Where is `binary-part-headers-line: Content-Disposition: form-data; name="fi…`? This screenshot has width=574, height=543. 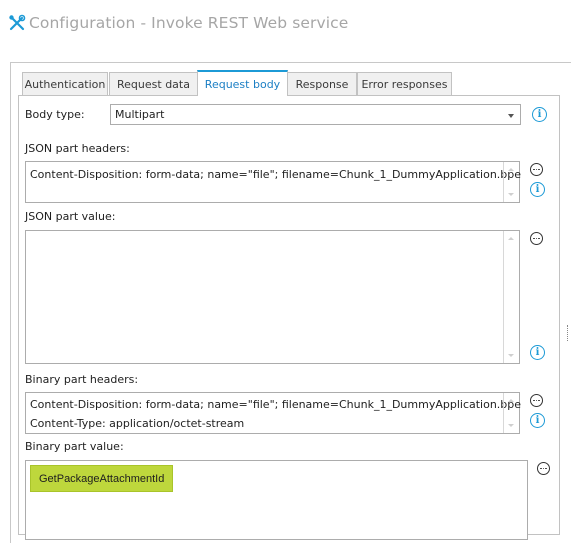 binary-part-headers-line: Content-Disposition: form-data; name="fi… is located at coordinates (276, 404).